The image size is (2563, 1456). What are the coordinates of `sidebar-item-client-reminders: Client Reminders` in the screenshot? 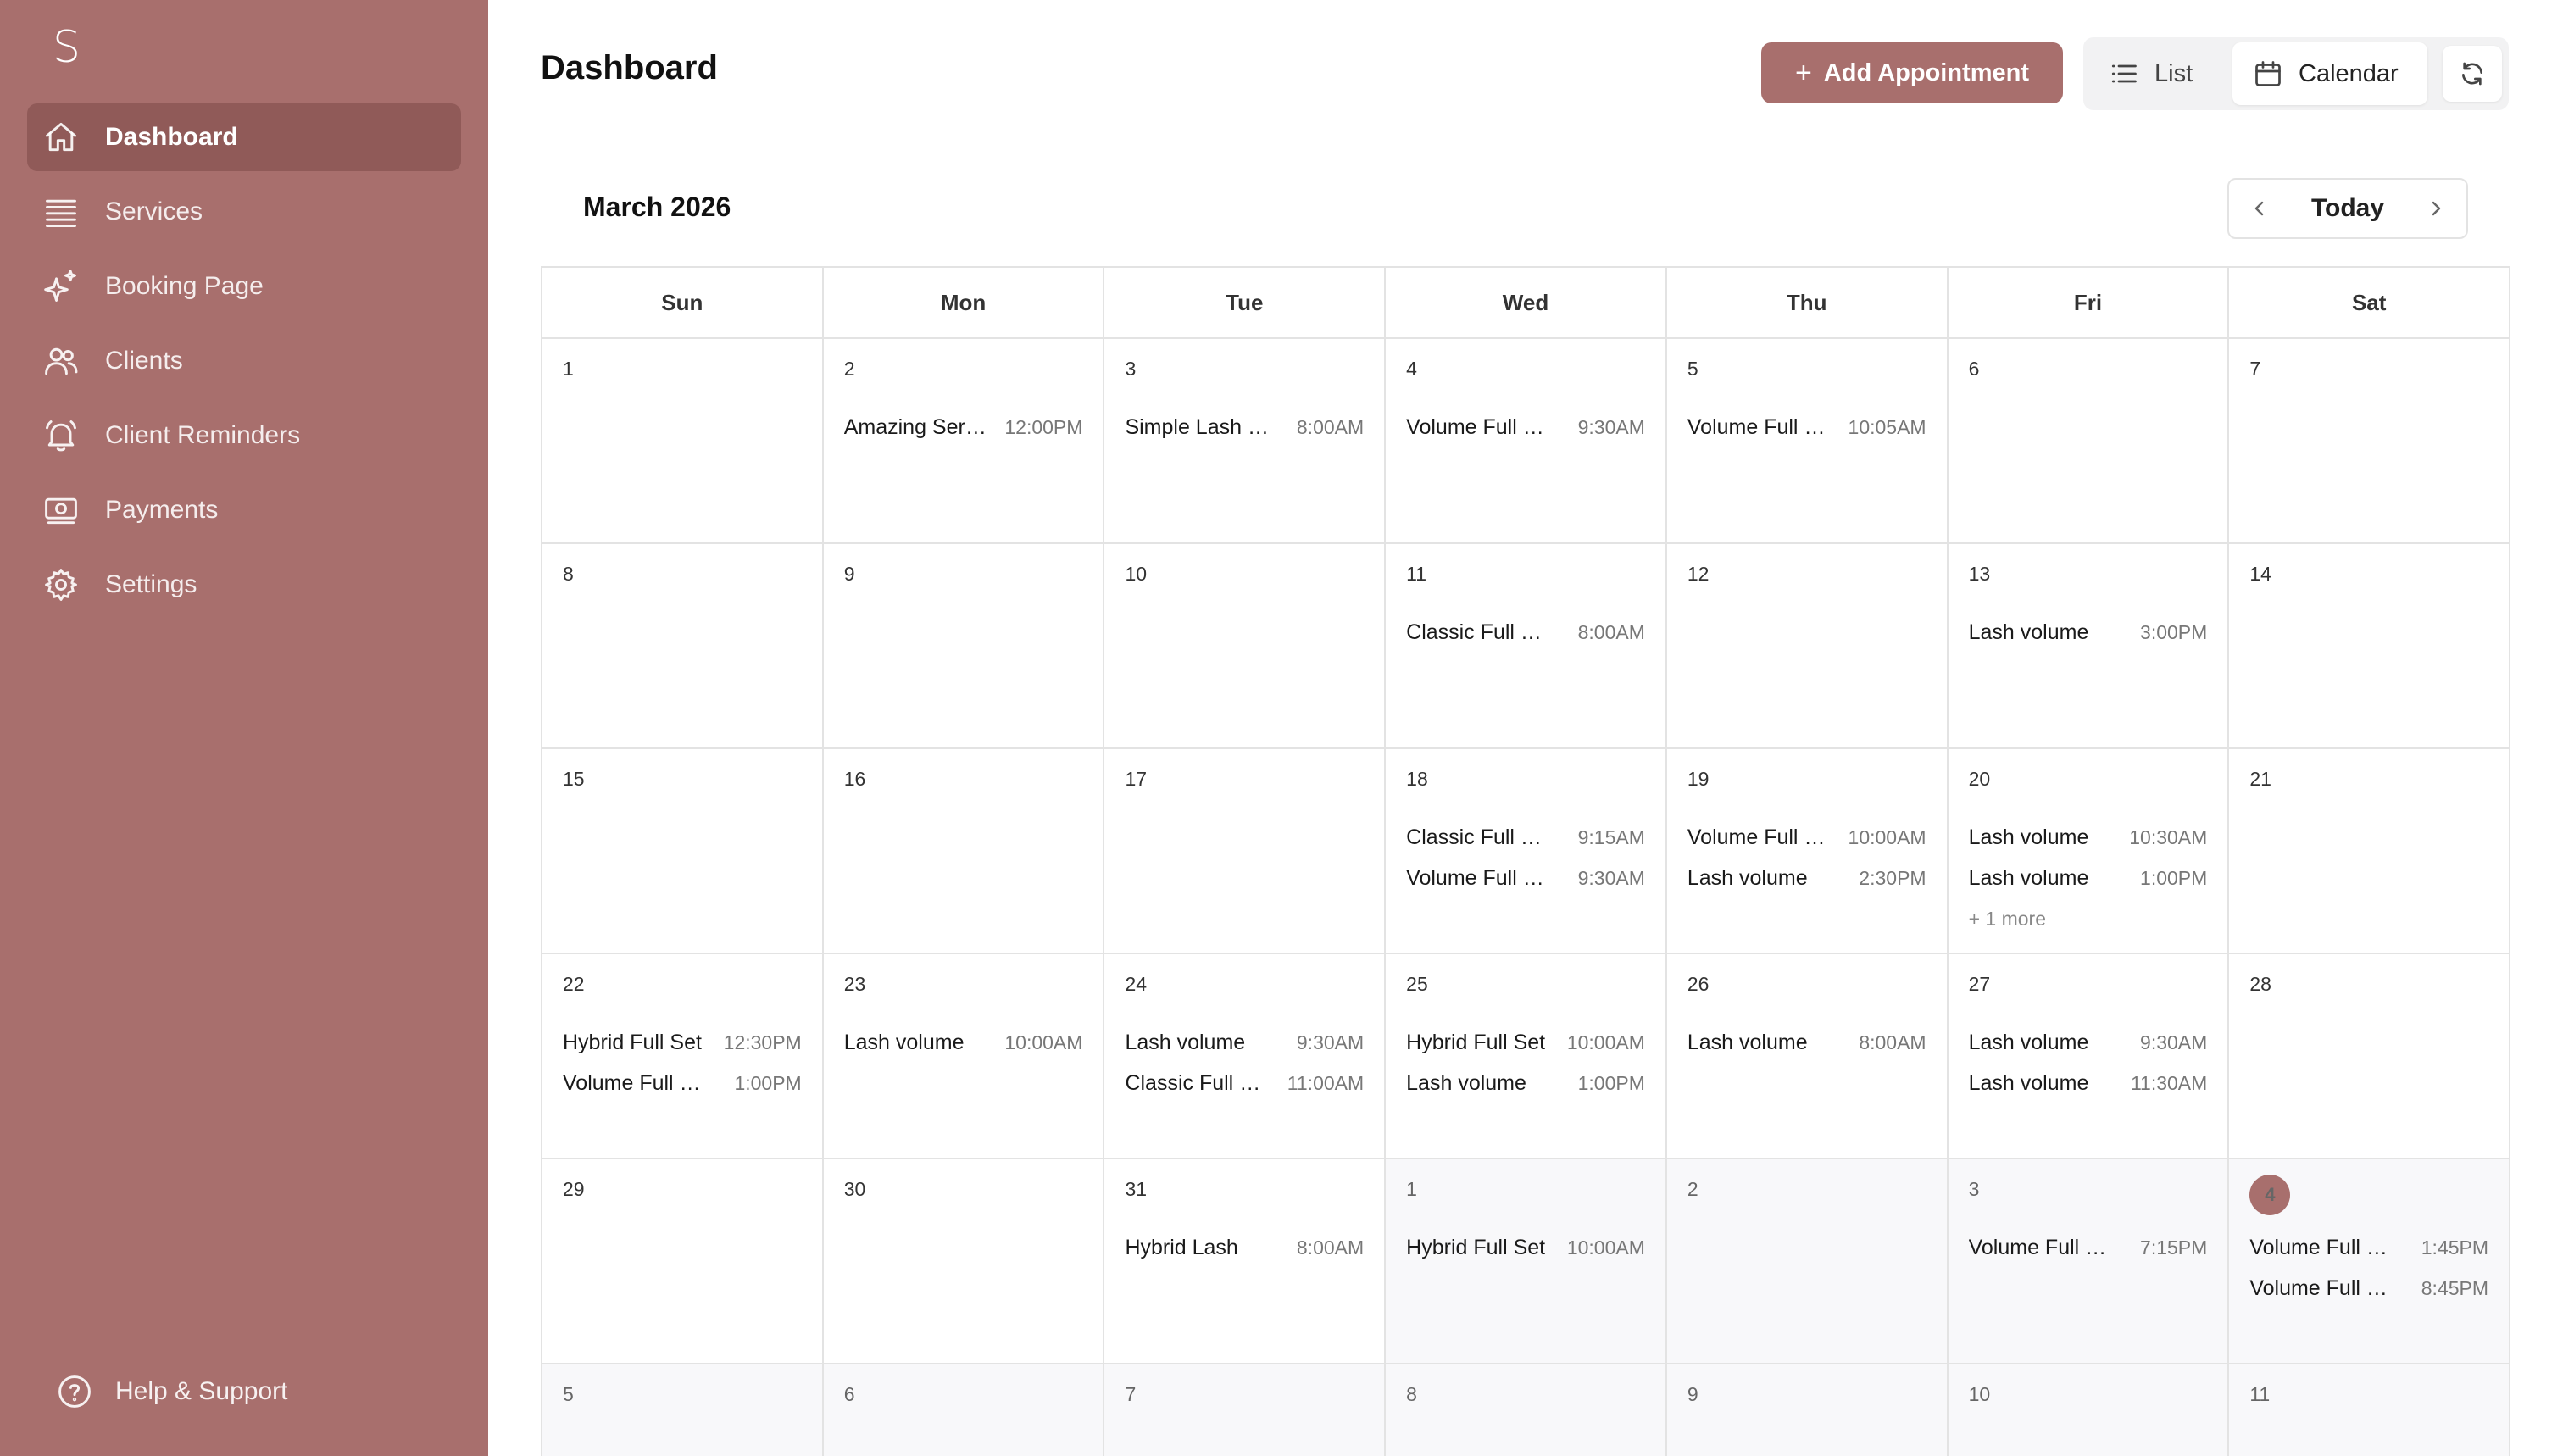 It's located at (244, 436).